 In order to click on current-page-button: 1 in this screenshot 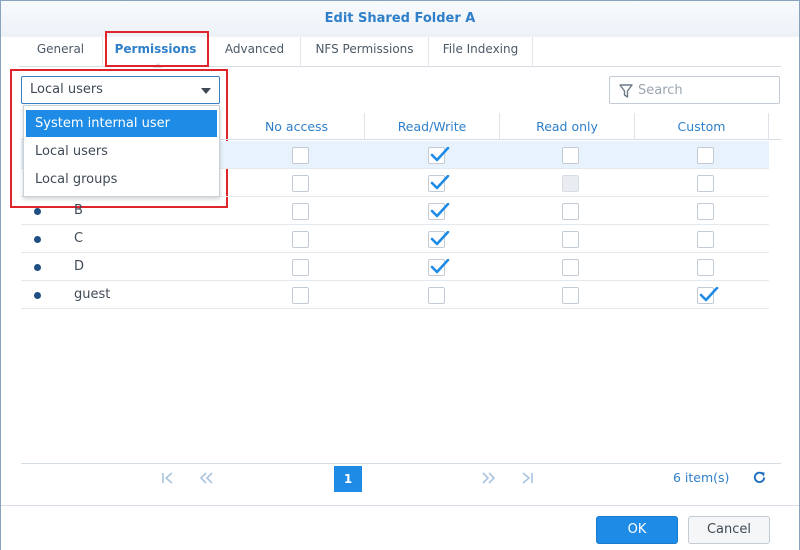, I will do `click(348, 479)`.